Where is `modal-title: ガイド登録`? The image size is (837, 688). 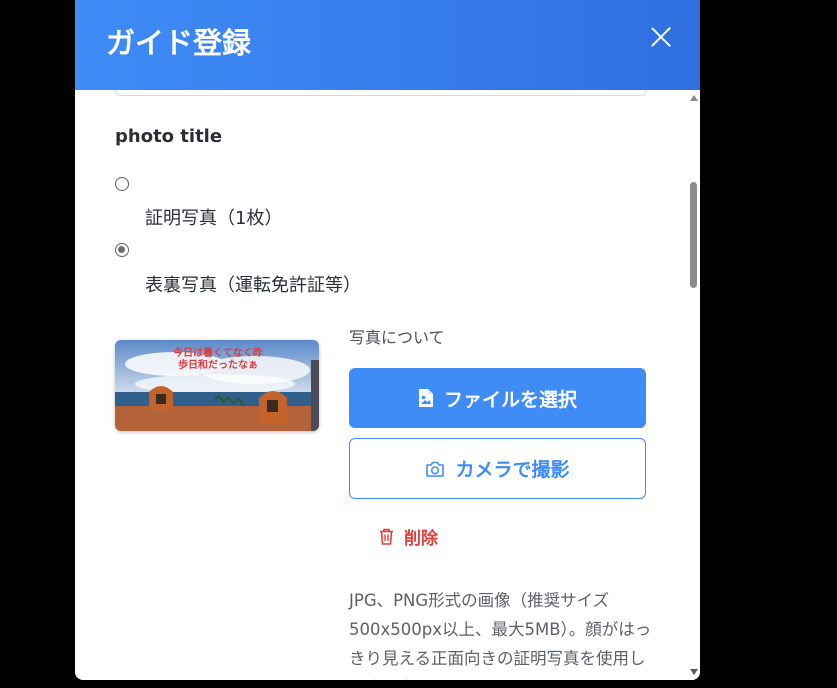
modal-title: ガイド登録 is located at coordinates (179, 43).